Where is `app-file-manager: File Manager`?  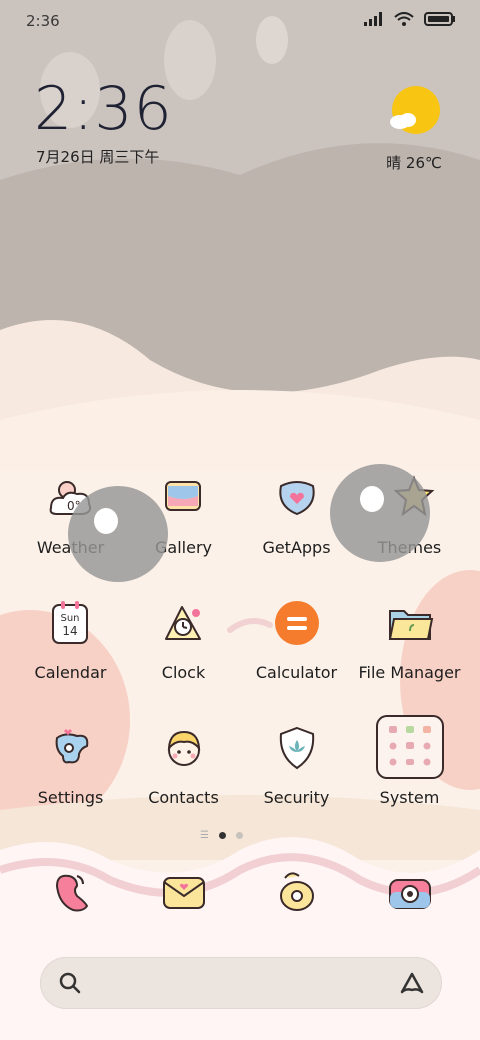 app-file-manager: File Manager is located at coordinates (409, 657).